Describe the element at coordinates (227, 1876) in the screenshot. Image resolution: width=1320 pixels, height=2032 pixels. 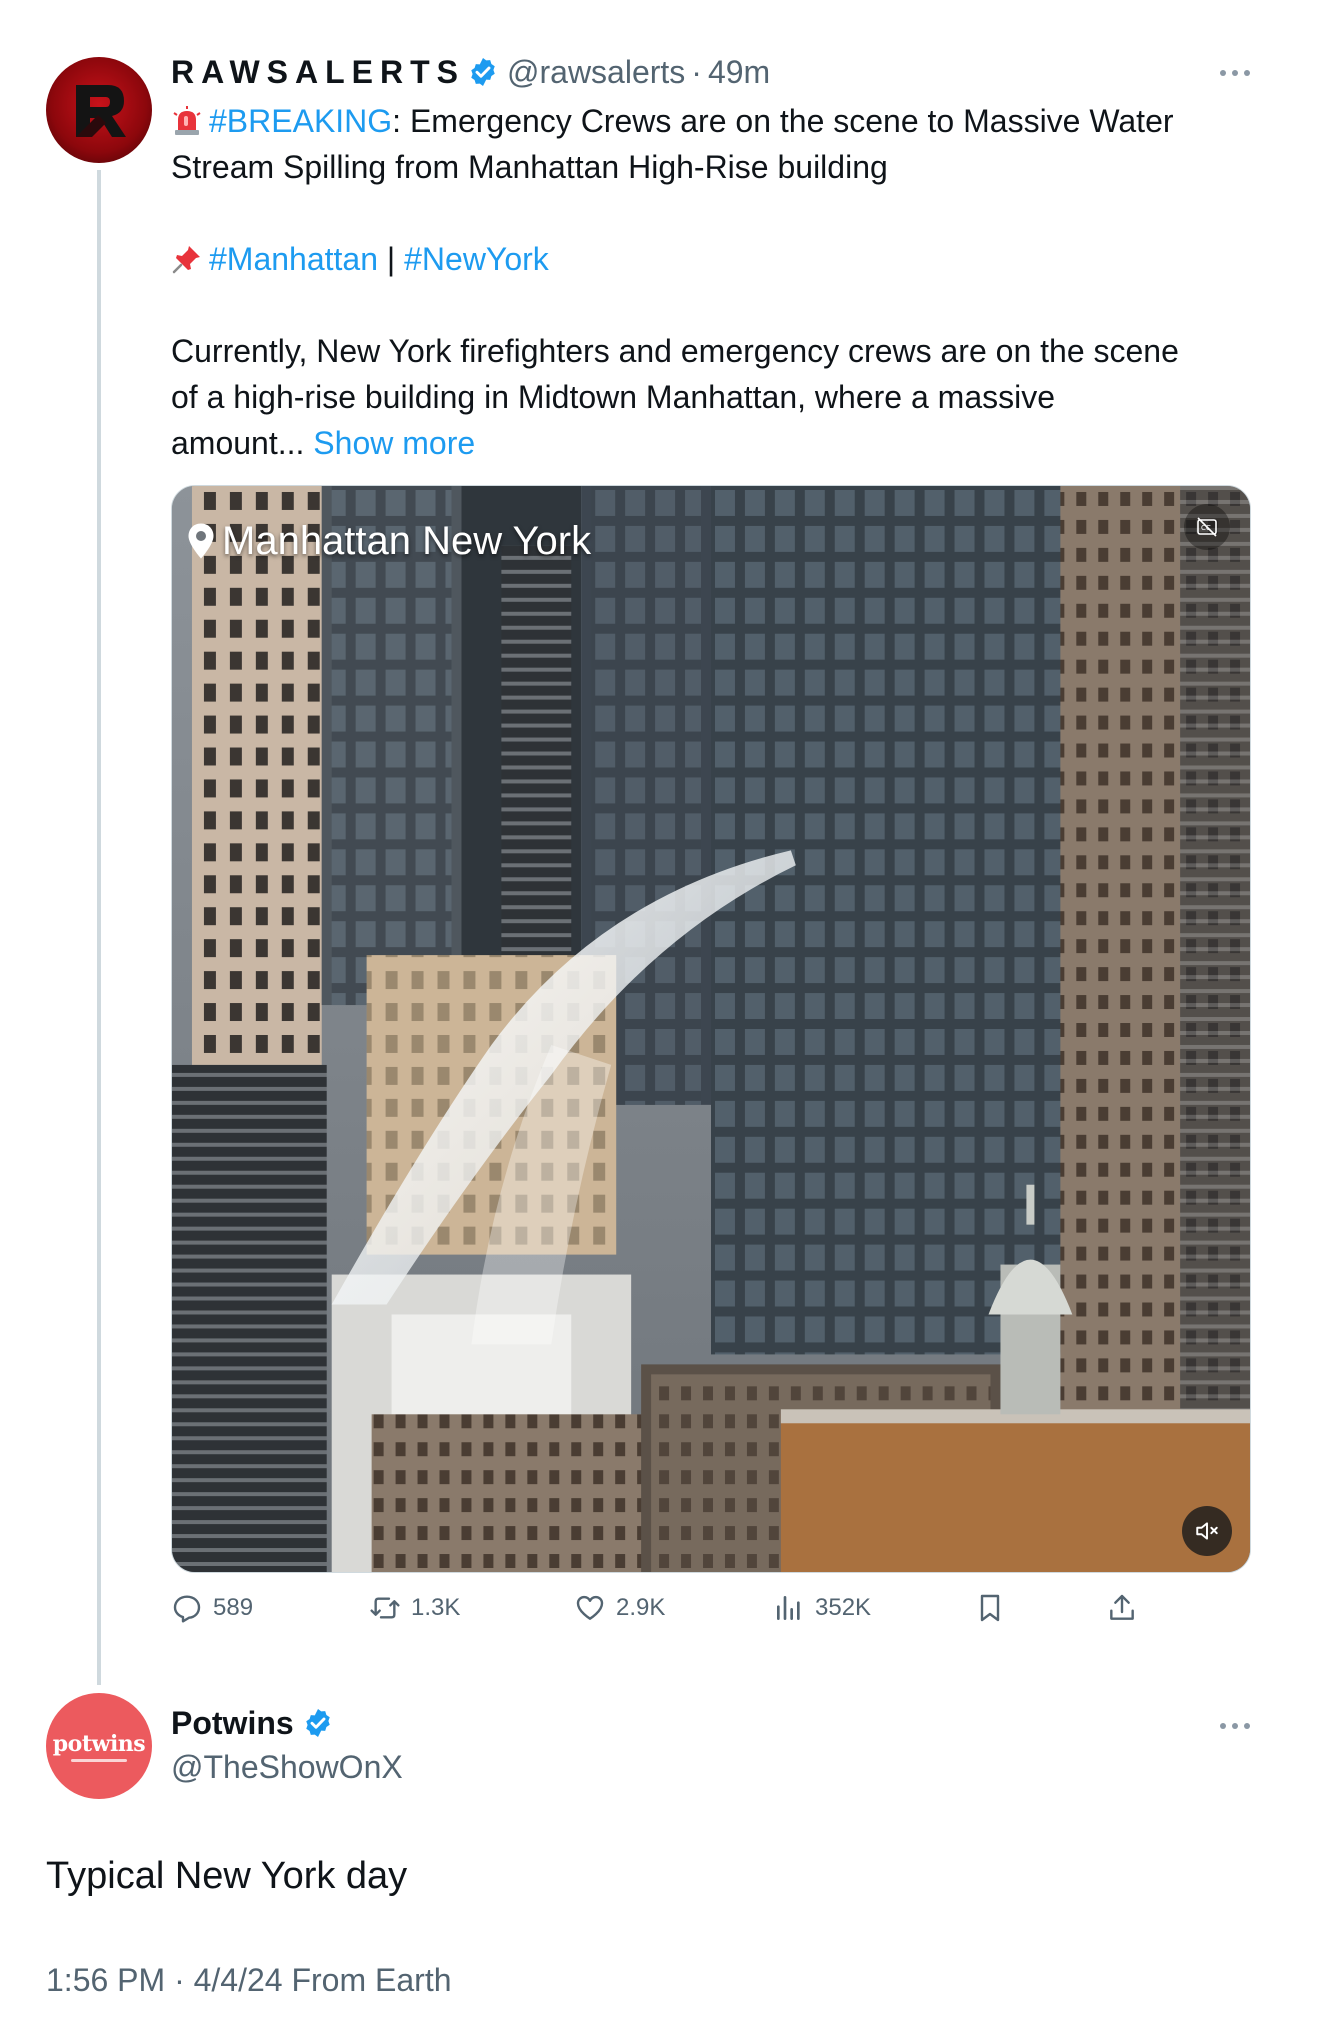
I see `tweet-text: Typical New York day` at that location.